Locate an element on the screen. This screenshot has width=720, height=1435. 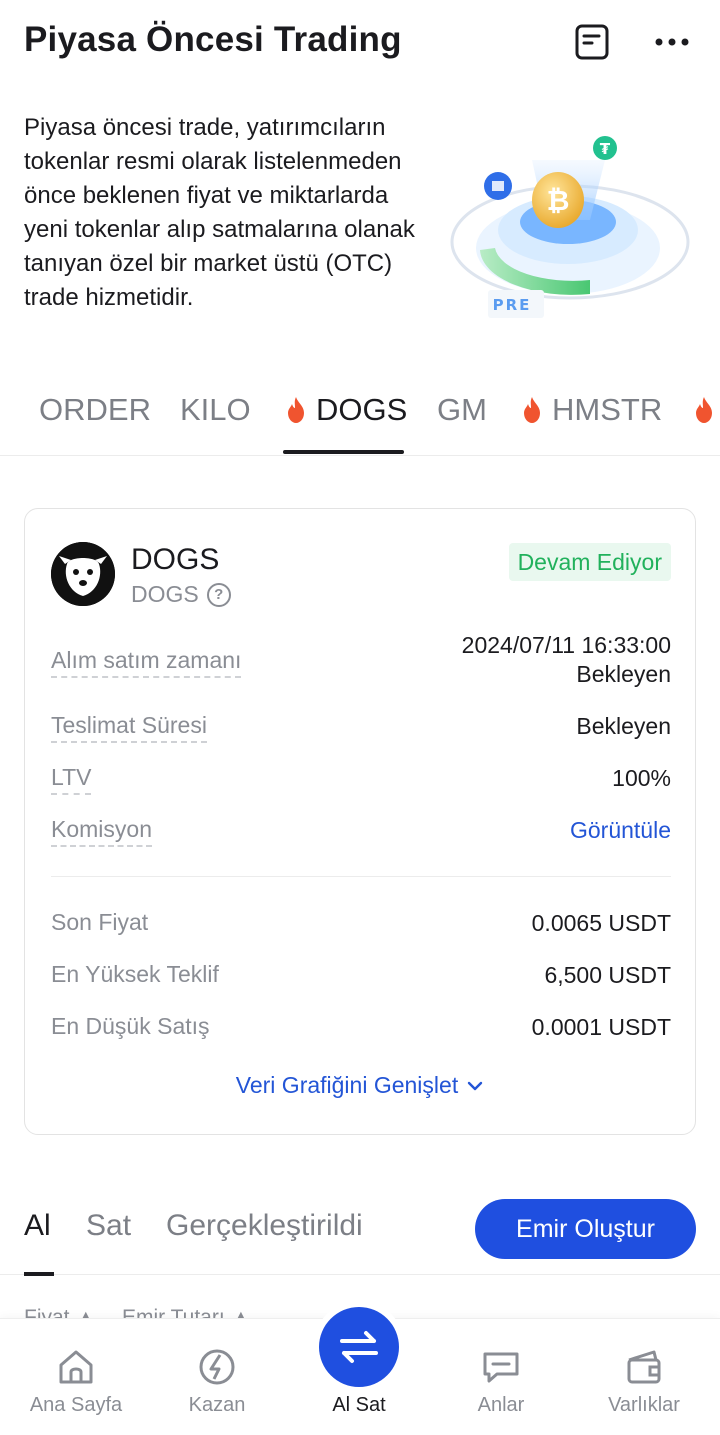
active-tab-indicator is located at coordinates (343, 452).